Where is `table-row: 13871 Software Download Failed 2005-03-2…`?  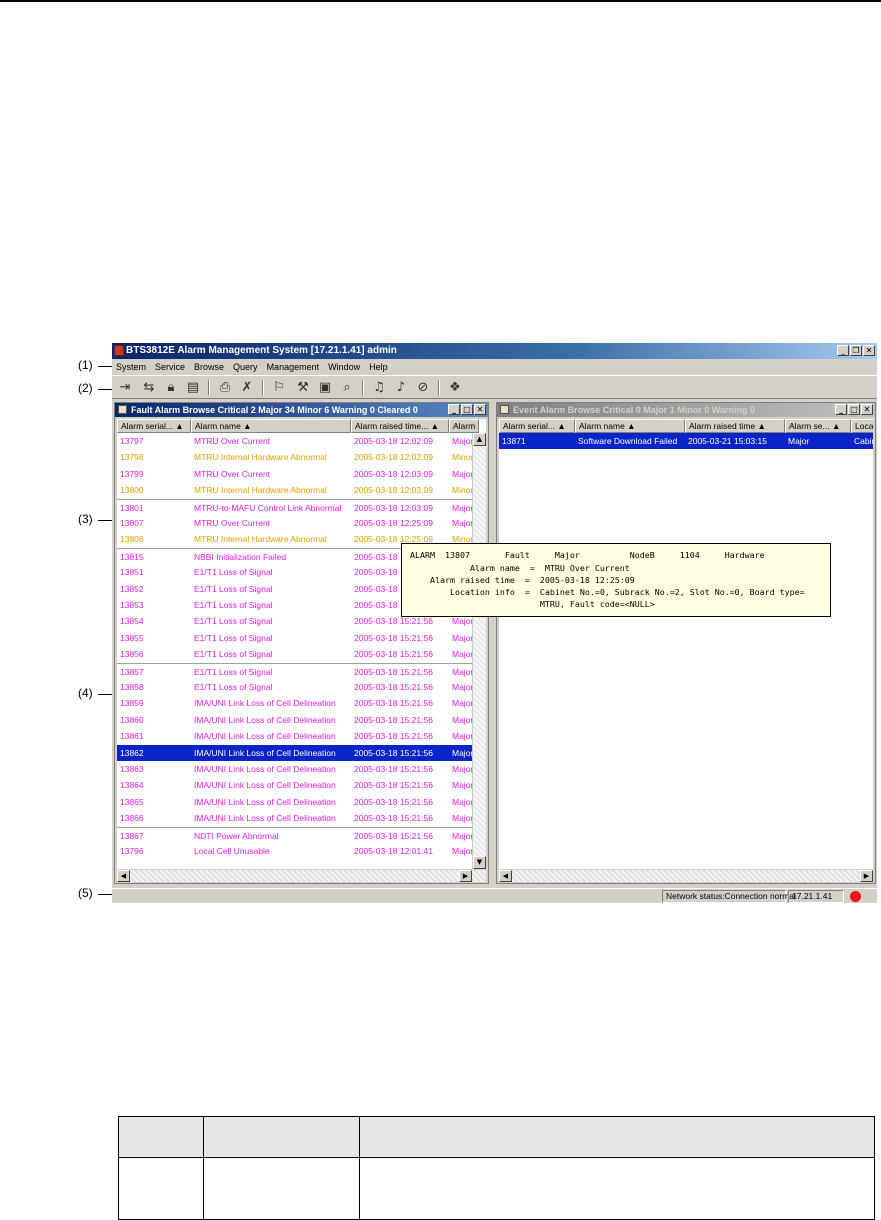
table-row: 13871 Software Download Failed 2005-03-2… is located at coordinates (686, 441).